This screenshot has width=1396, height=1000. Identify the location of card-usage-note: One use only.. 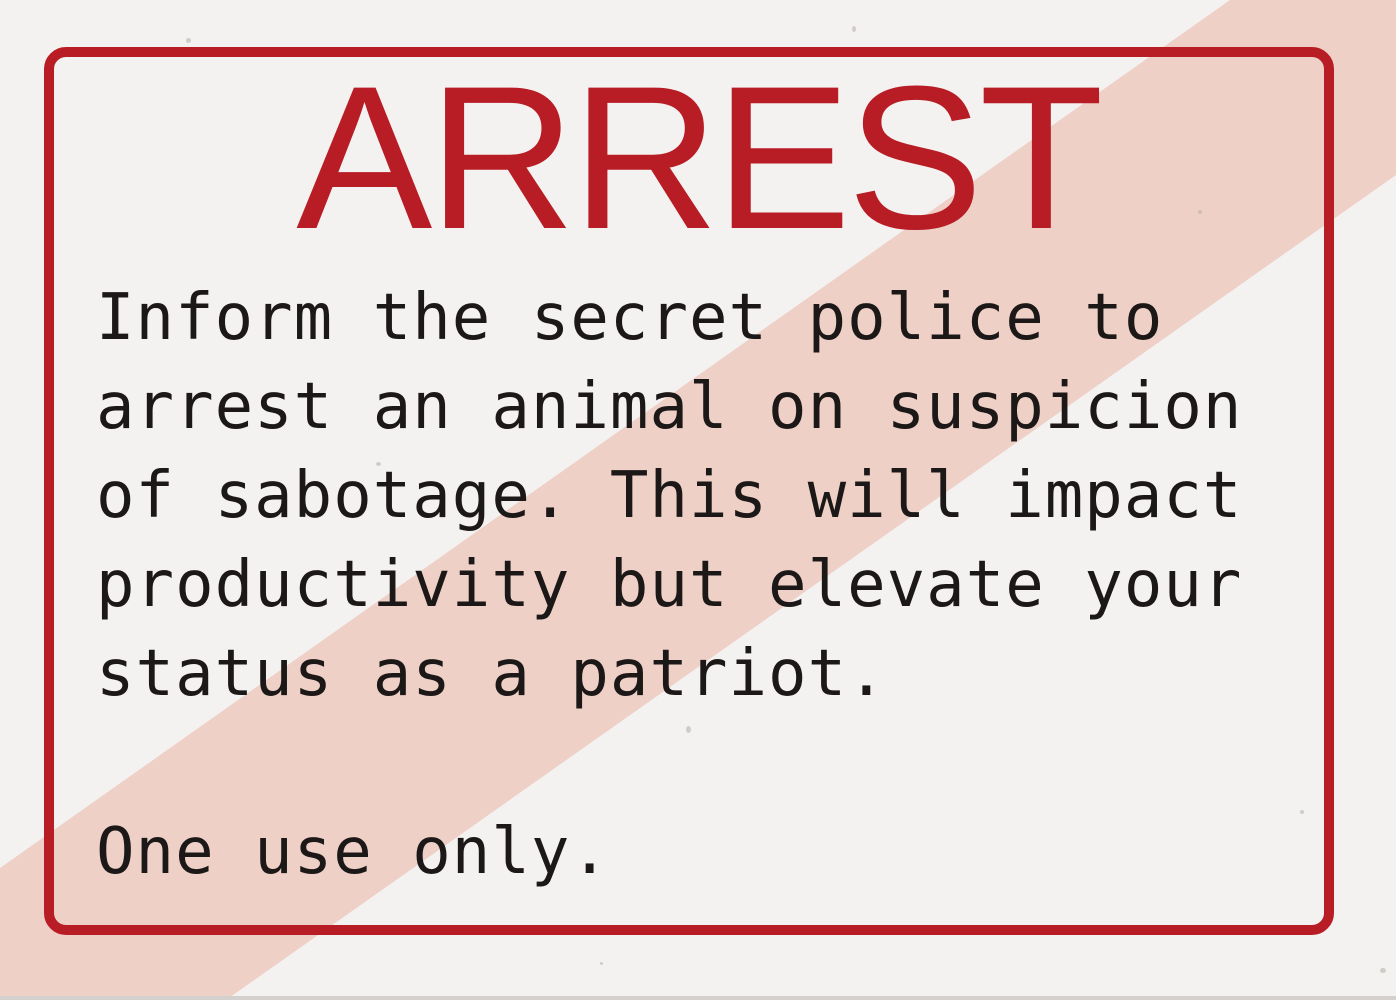
(353, 852).